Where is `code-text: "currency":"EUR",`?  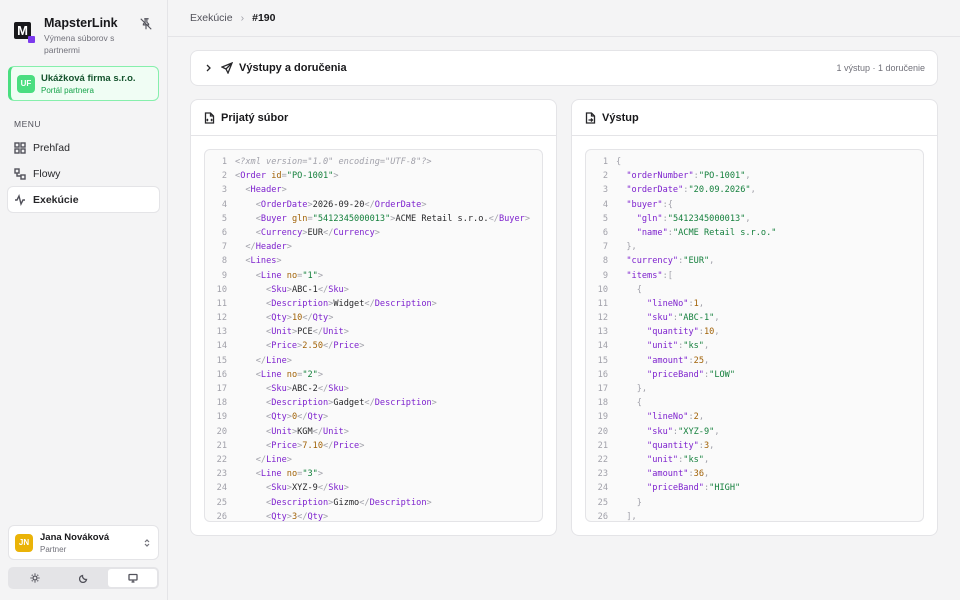
code-text: "currency":"EUR", is located at coordinates (665, 261).